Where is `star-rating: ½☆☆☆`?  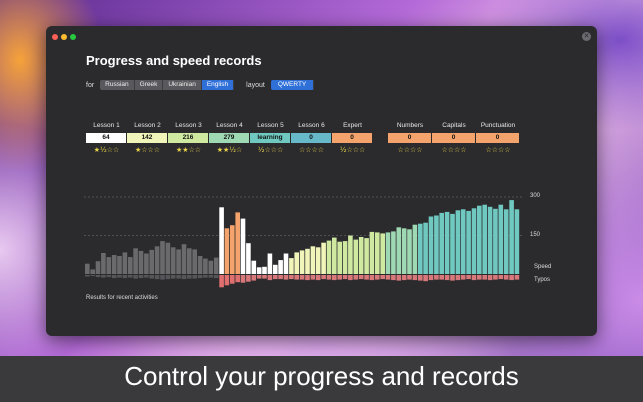 star-rating: ½☆☆☆ is located at coordinates (352, 150).